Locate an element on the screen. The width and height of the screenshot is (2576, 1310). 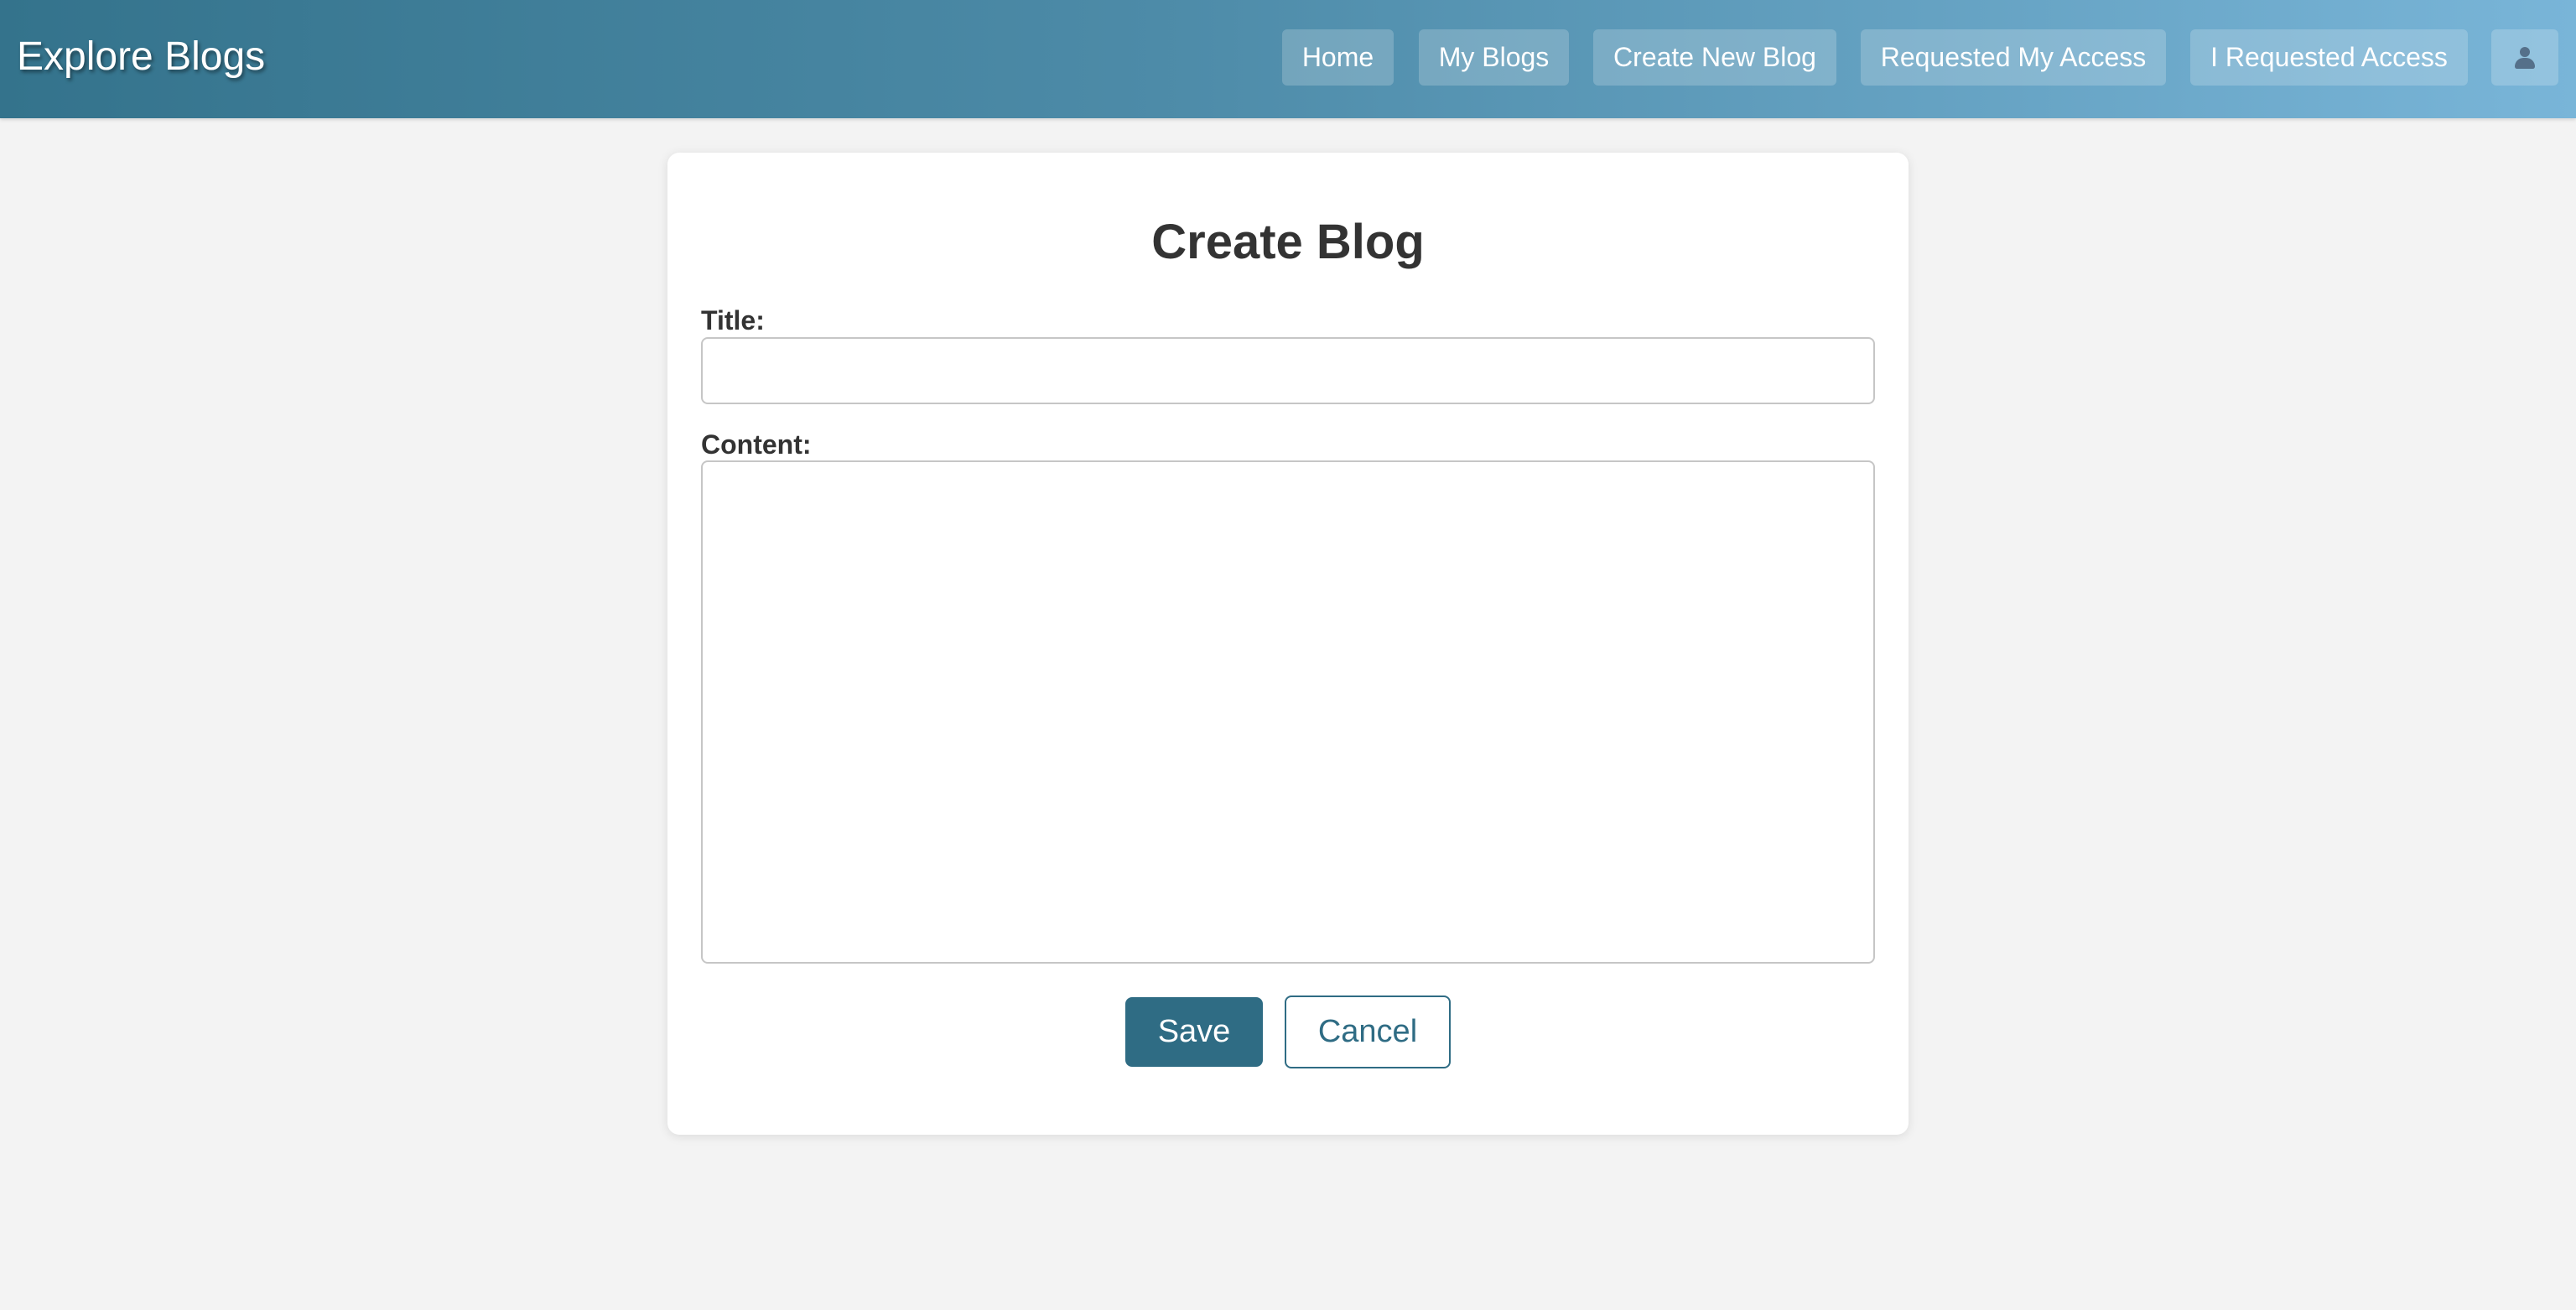
save-button: Save is located at coordinates (1194, 1032).